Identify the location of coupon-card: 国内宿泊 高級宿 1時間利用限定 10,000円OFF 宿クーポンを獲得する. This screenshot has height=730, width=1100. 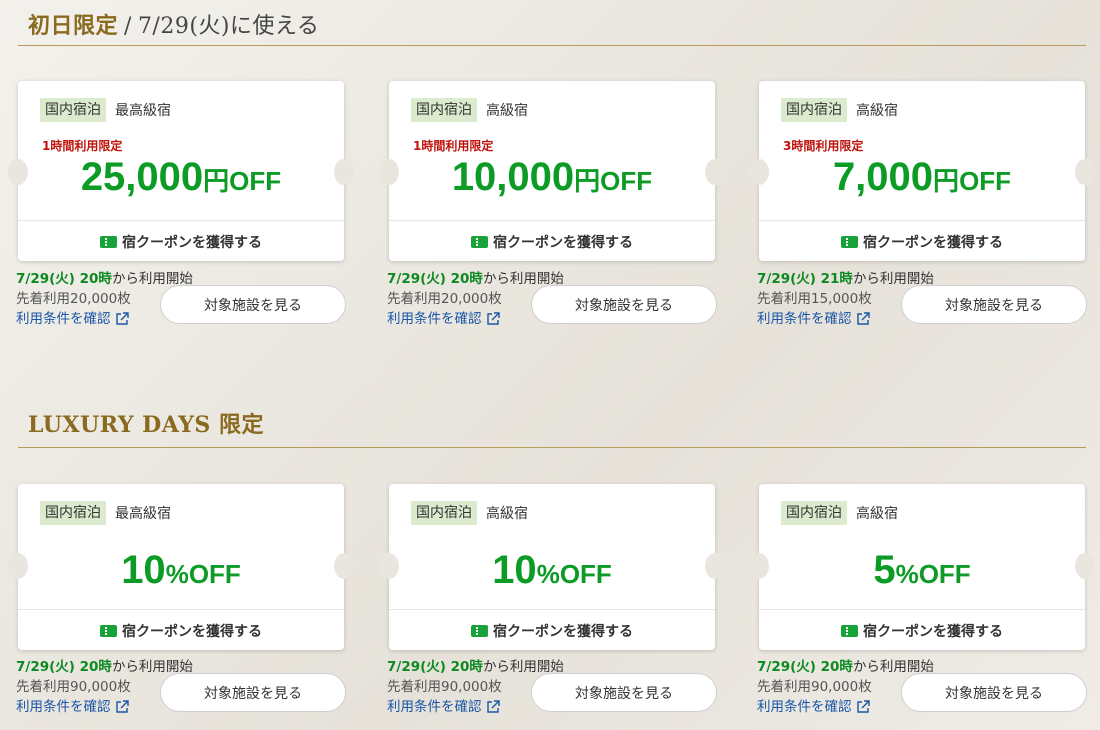
(552, 171).